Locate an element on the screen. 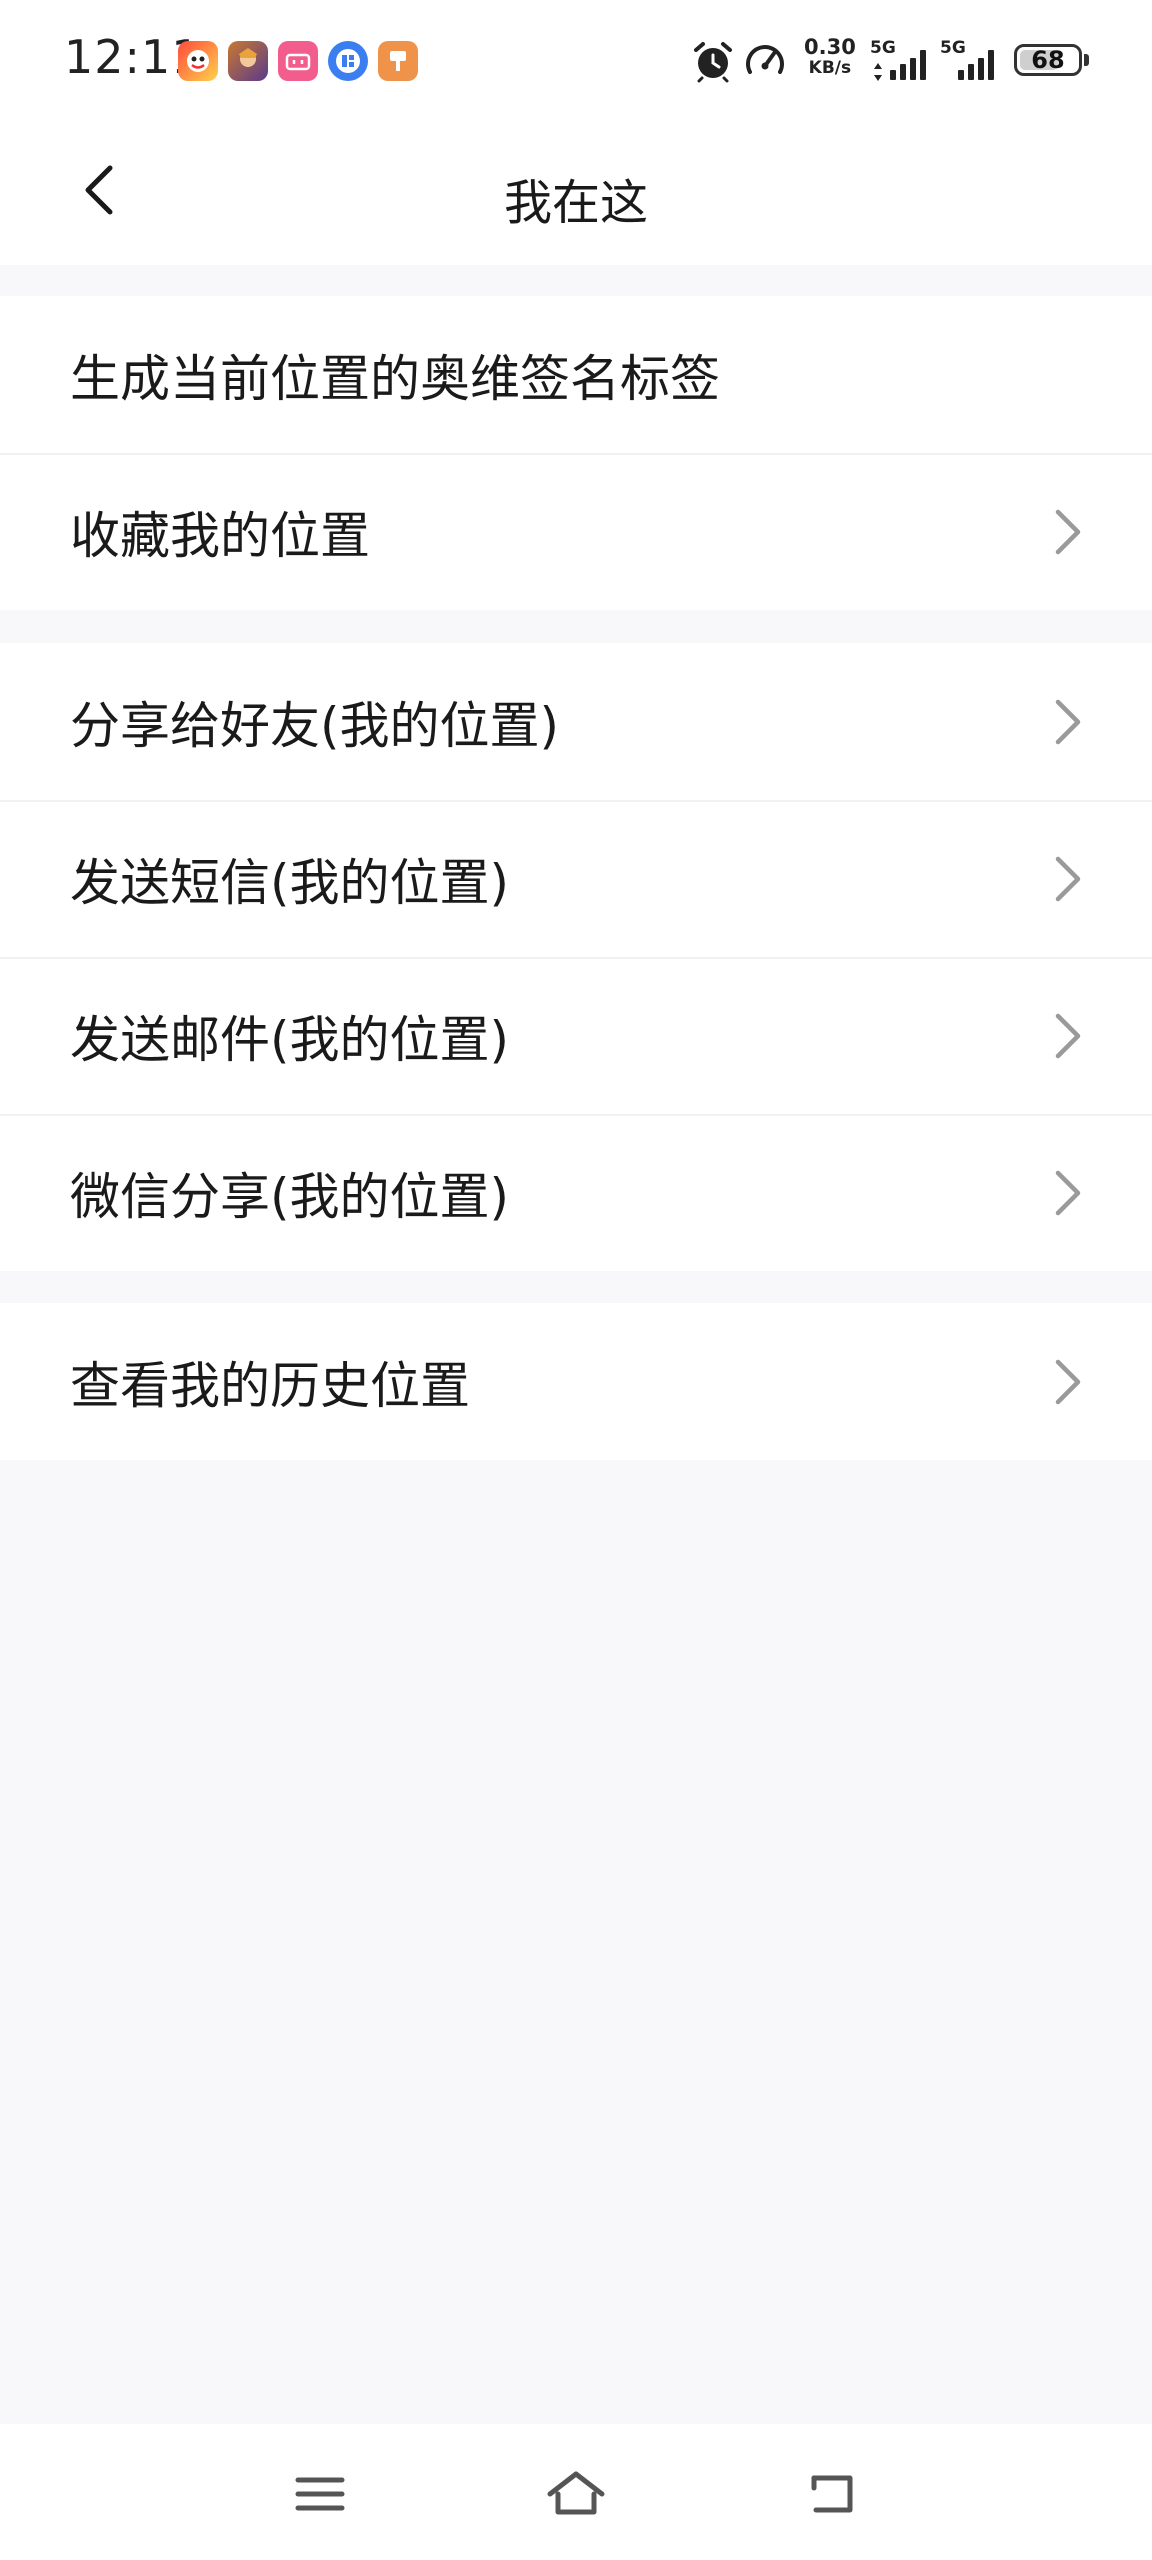 The height and width of the screenshot is (2560, 1152). list-item-label: 生成当前位置的奥维签名标签 is located at coordinates (395, 378).